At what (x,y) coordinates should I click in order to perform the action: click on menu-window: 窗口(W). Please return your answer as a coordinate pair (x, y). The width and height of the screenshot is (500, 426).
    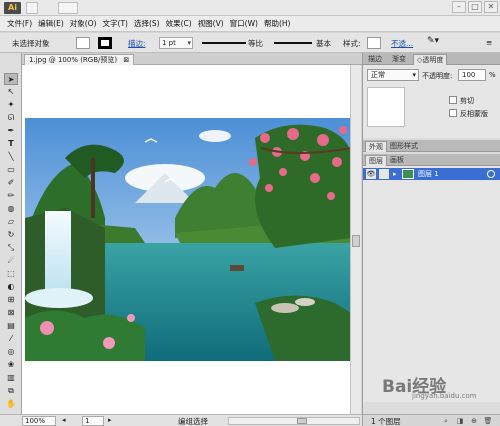
    Looking at the image, I should click on (244, 23).